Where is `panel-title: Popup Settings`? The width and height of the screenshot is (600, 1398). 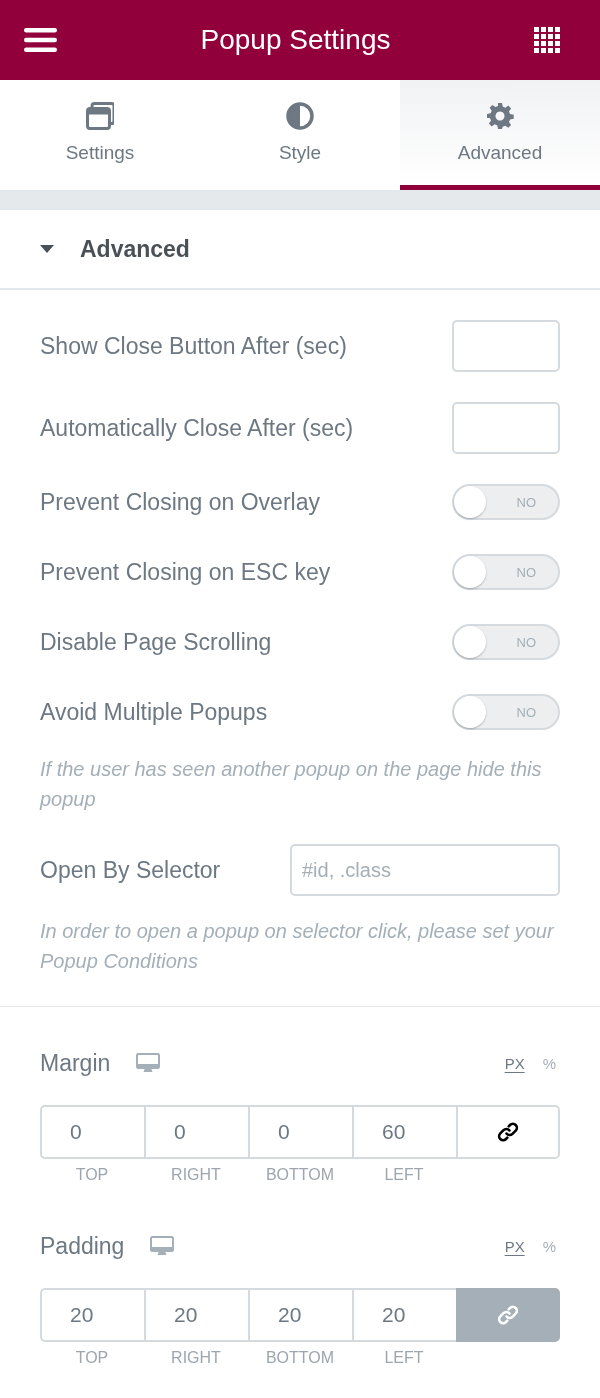
panel-title: Popup Settings is located at coordinates (295, 40).